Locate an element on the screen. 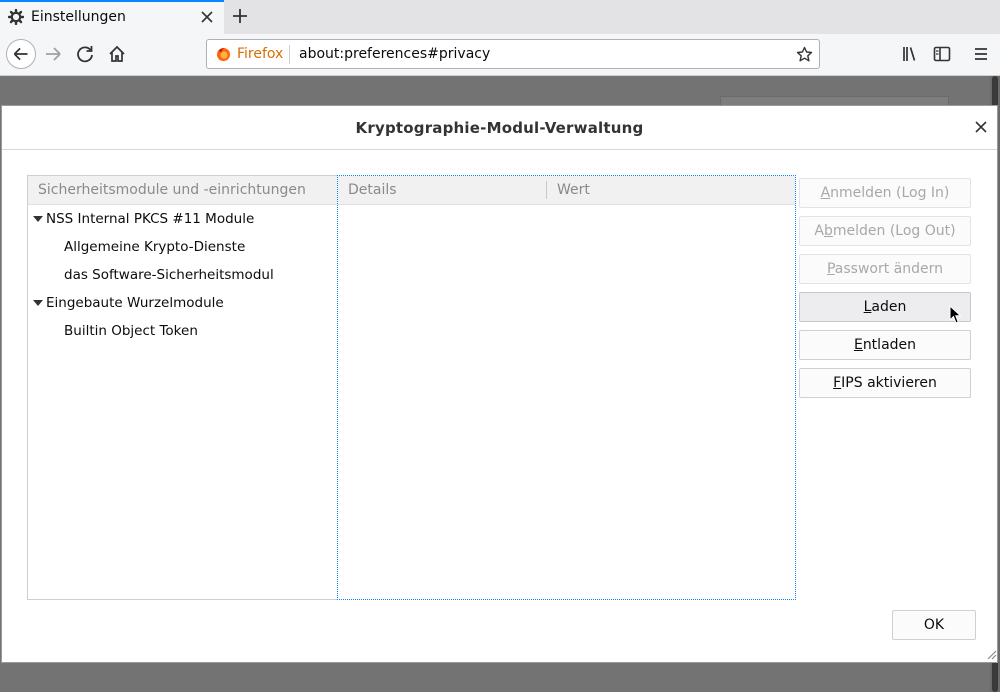 The image size is (1000, 692). reload-icon is located at coordinates (85, 54).